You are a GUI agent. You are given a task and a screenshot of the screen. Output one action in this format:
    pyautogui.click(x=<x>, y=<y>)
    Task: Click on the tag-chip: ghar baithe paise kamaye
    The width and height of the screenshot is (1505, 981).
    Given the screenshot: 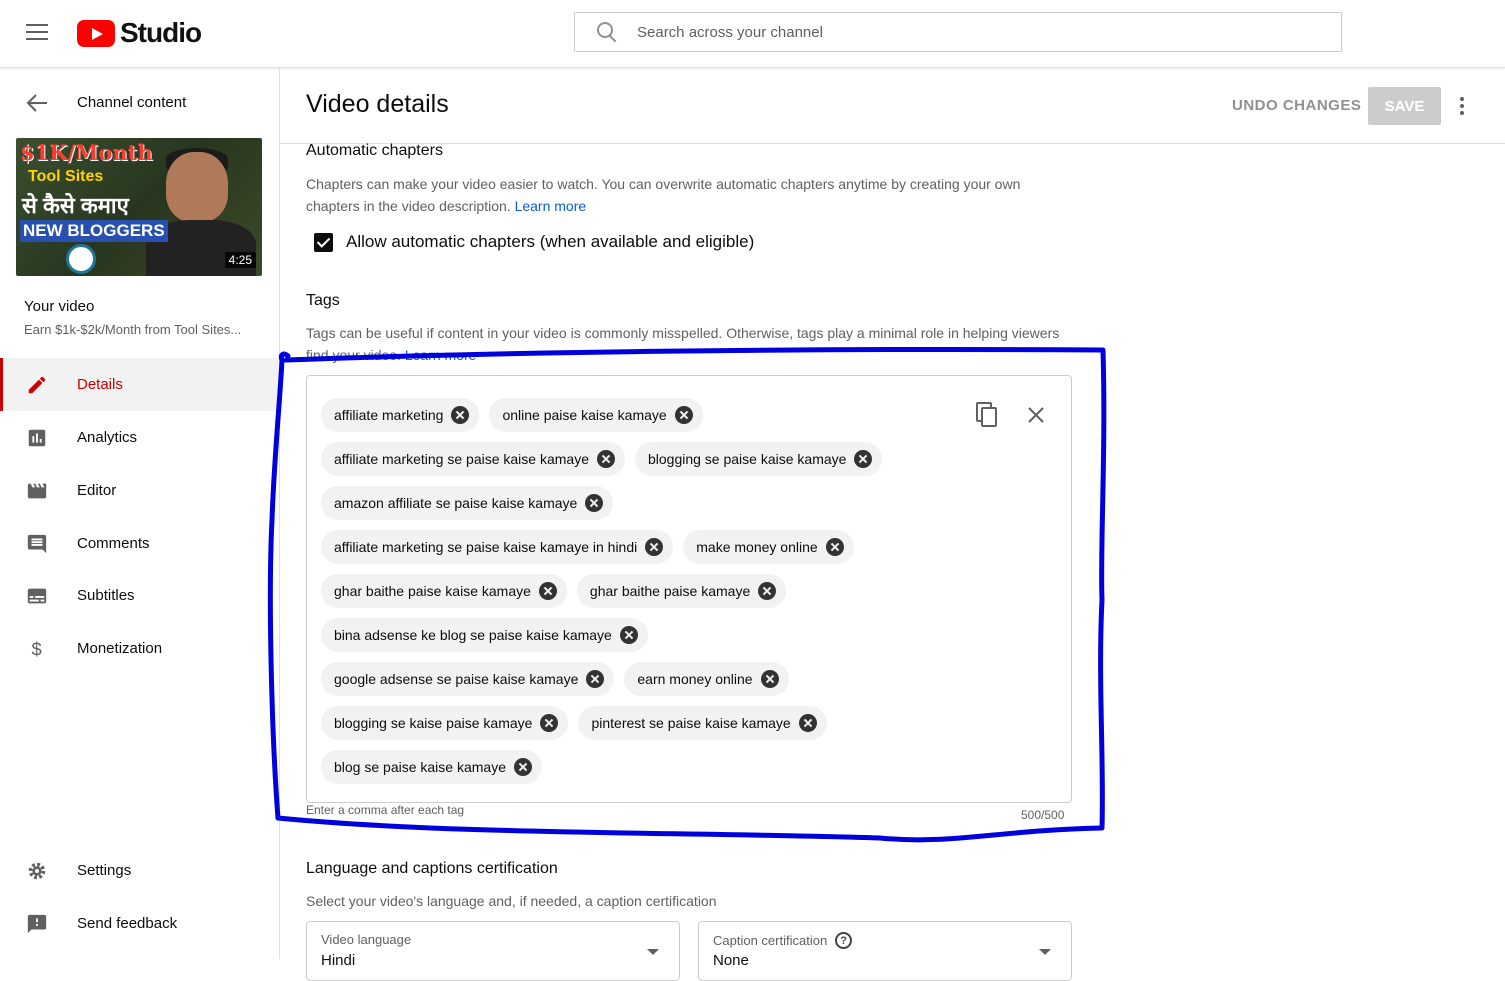 What is the action you would take?
    pyautogui.click(x=681, y=591)
    